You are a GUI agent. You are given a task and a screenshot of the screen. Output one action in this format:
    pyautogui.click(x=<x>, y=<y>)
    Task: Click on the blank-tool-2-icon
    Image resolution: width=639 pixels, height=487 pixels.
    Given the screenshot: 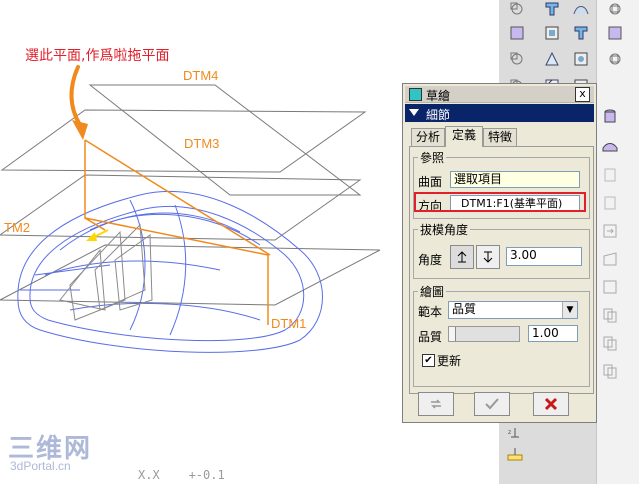 What is the action you would take?
    pyautogui.click(x=610, y=203)
    